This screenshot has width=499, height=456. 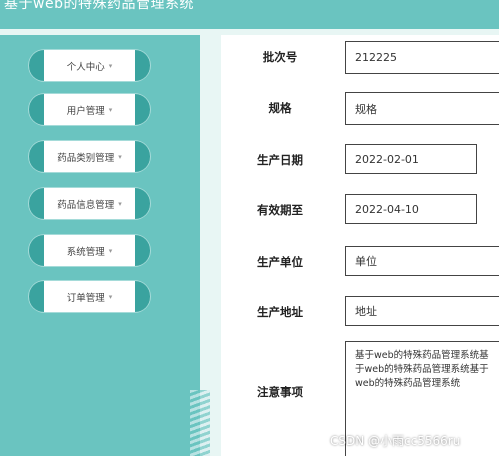 What do you see at coordinates (422, 261) in the screenshot?
I see `manufacturer-field: 单位` at bounding box center [422, 261].